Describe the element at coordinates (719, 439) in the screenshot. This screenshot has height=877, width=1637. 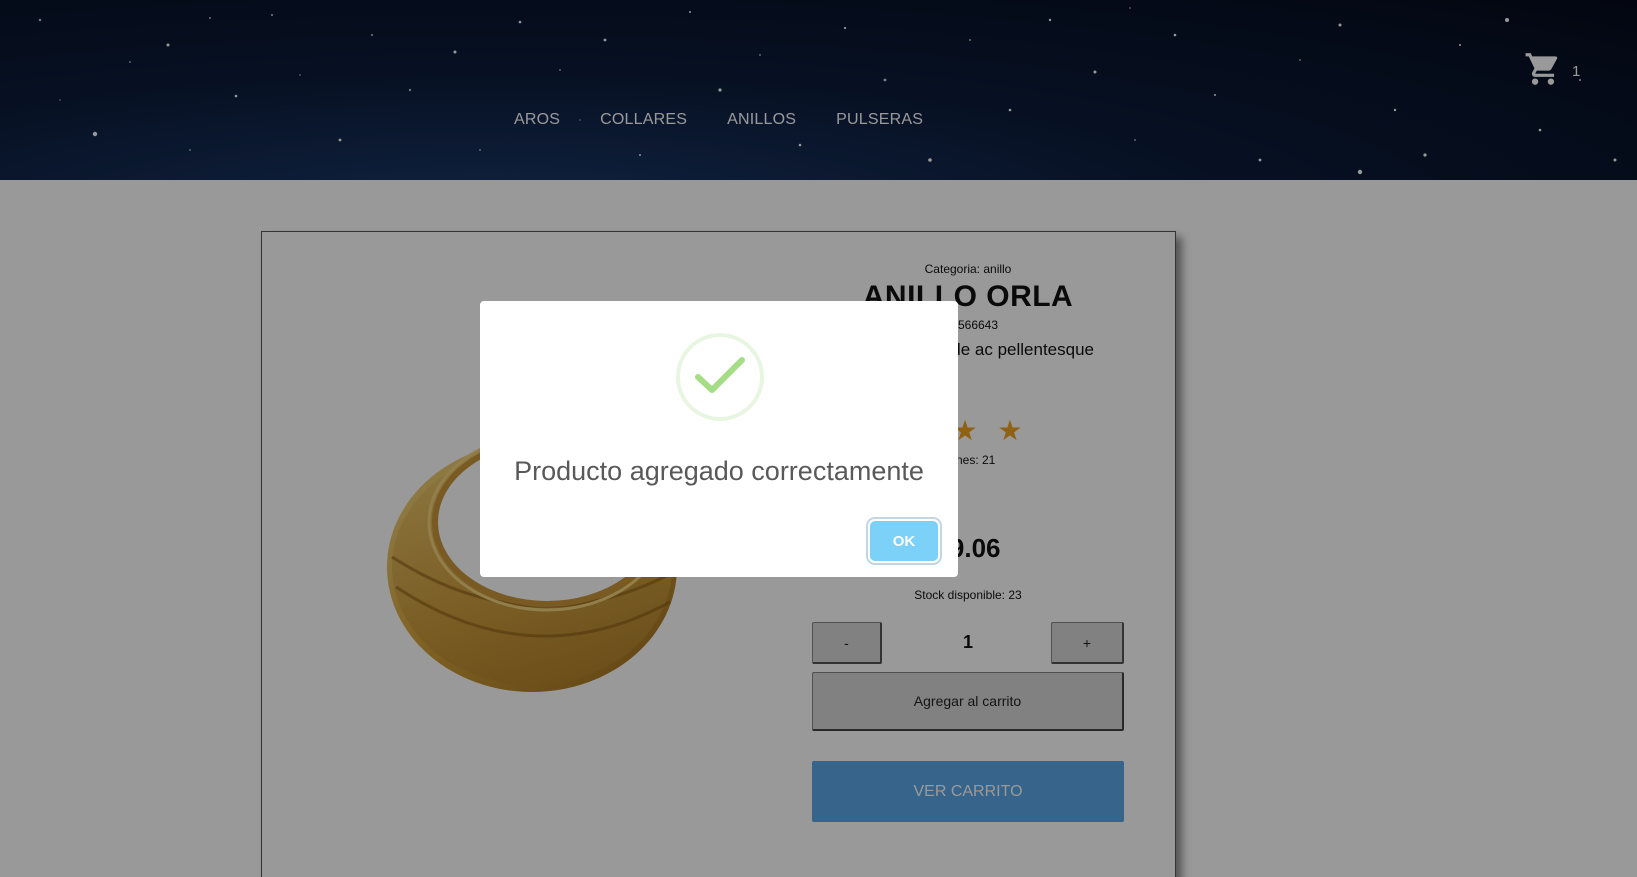
I see `success-modal: Producto agregado correctamente OK` at that location.